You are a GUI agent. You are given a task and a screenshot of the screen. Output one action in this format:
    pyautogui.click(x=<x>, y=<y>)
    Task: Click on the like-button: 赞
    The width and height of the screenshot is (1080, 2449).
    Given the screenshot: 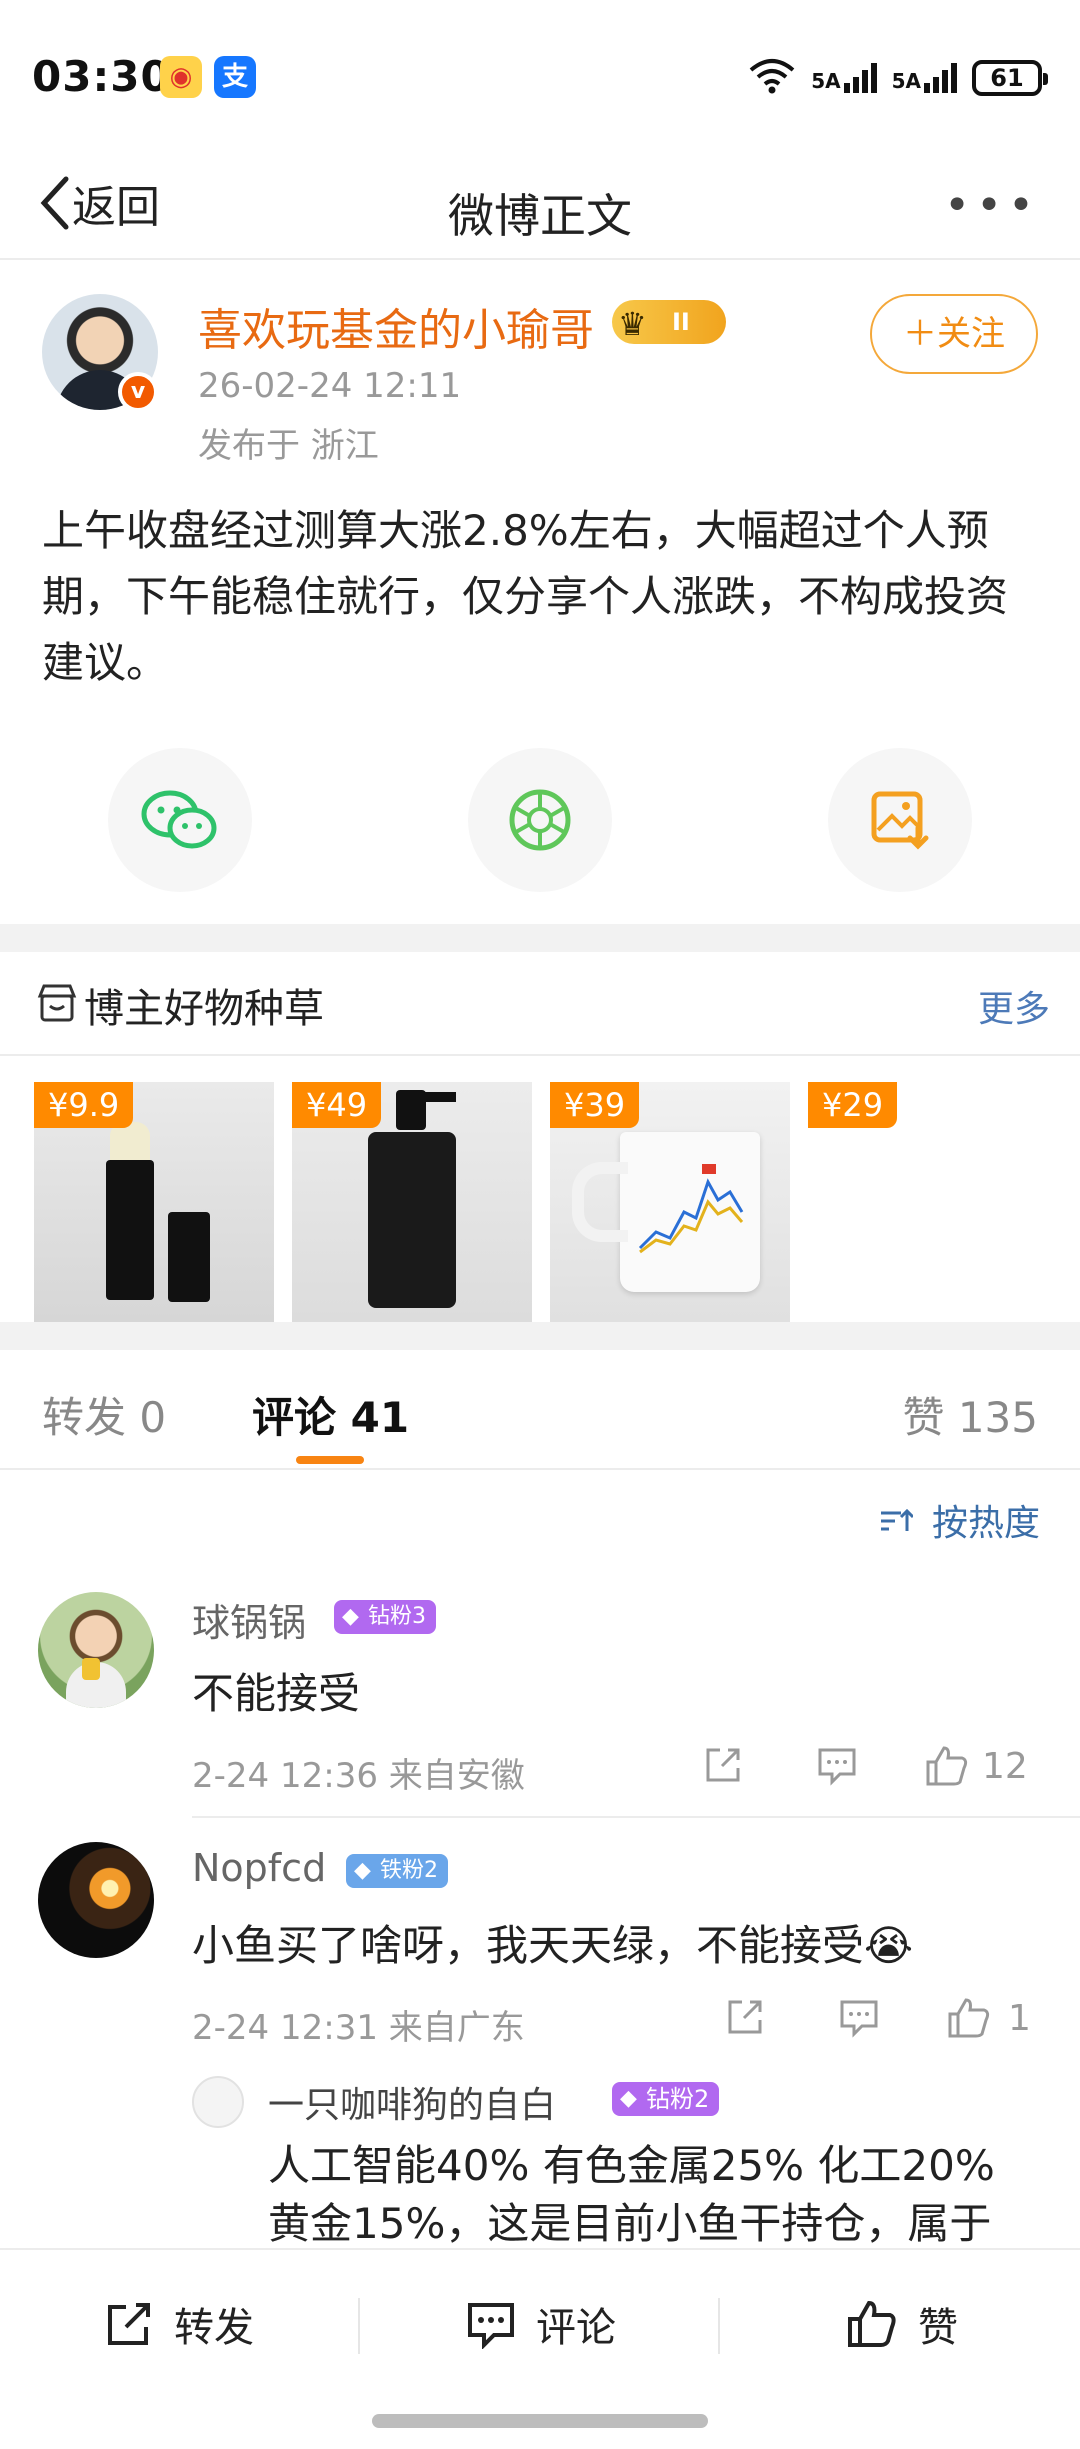 What is the action you would take?
    pyautogui.click(x=902, y=2324)
    